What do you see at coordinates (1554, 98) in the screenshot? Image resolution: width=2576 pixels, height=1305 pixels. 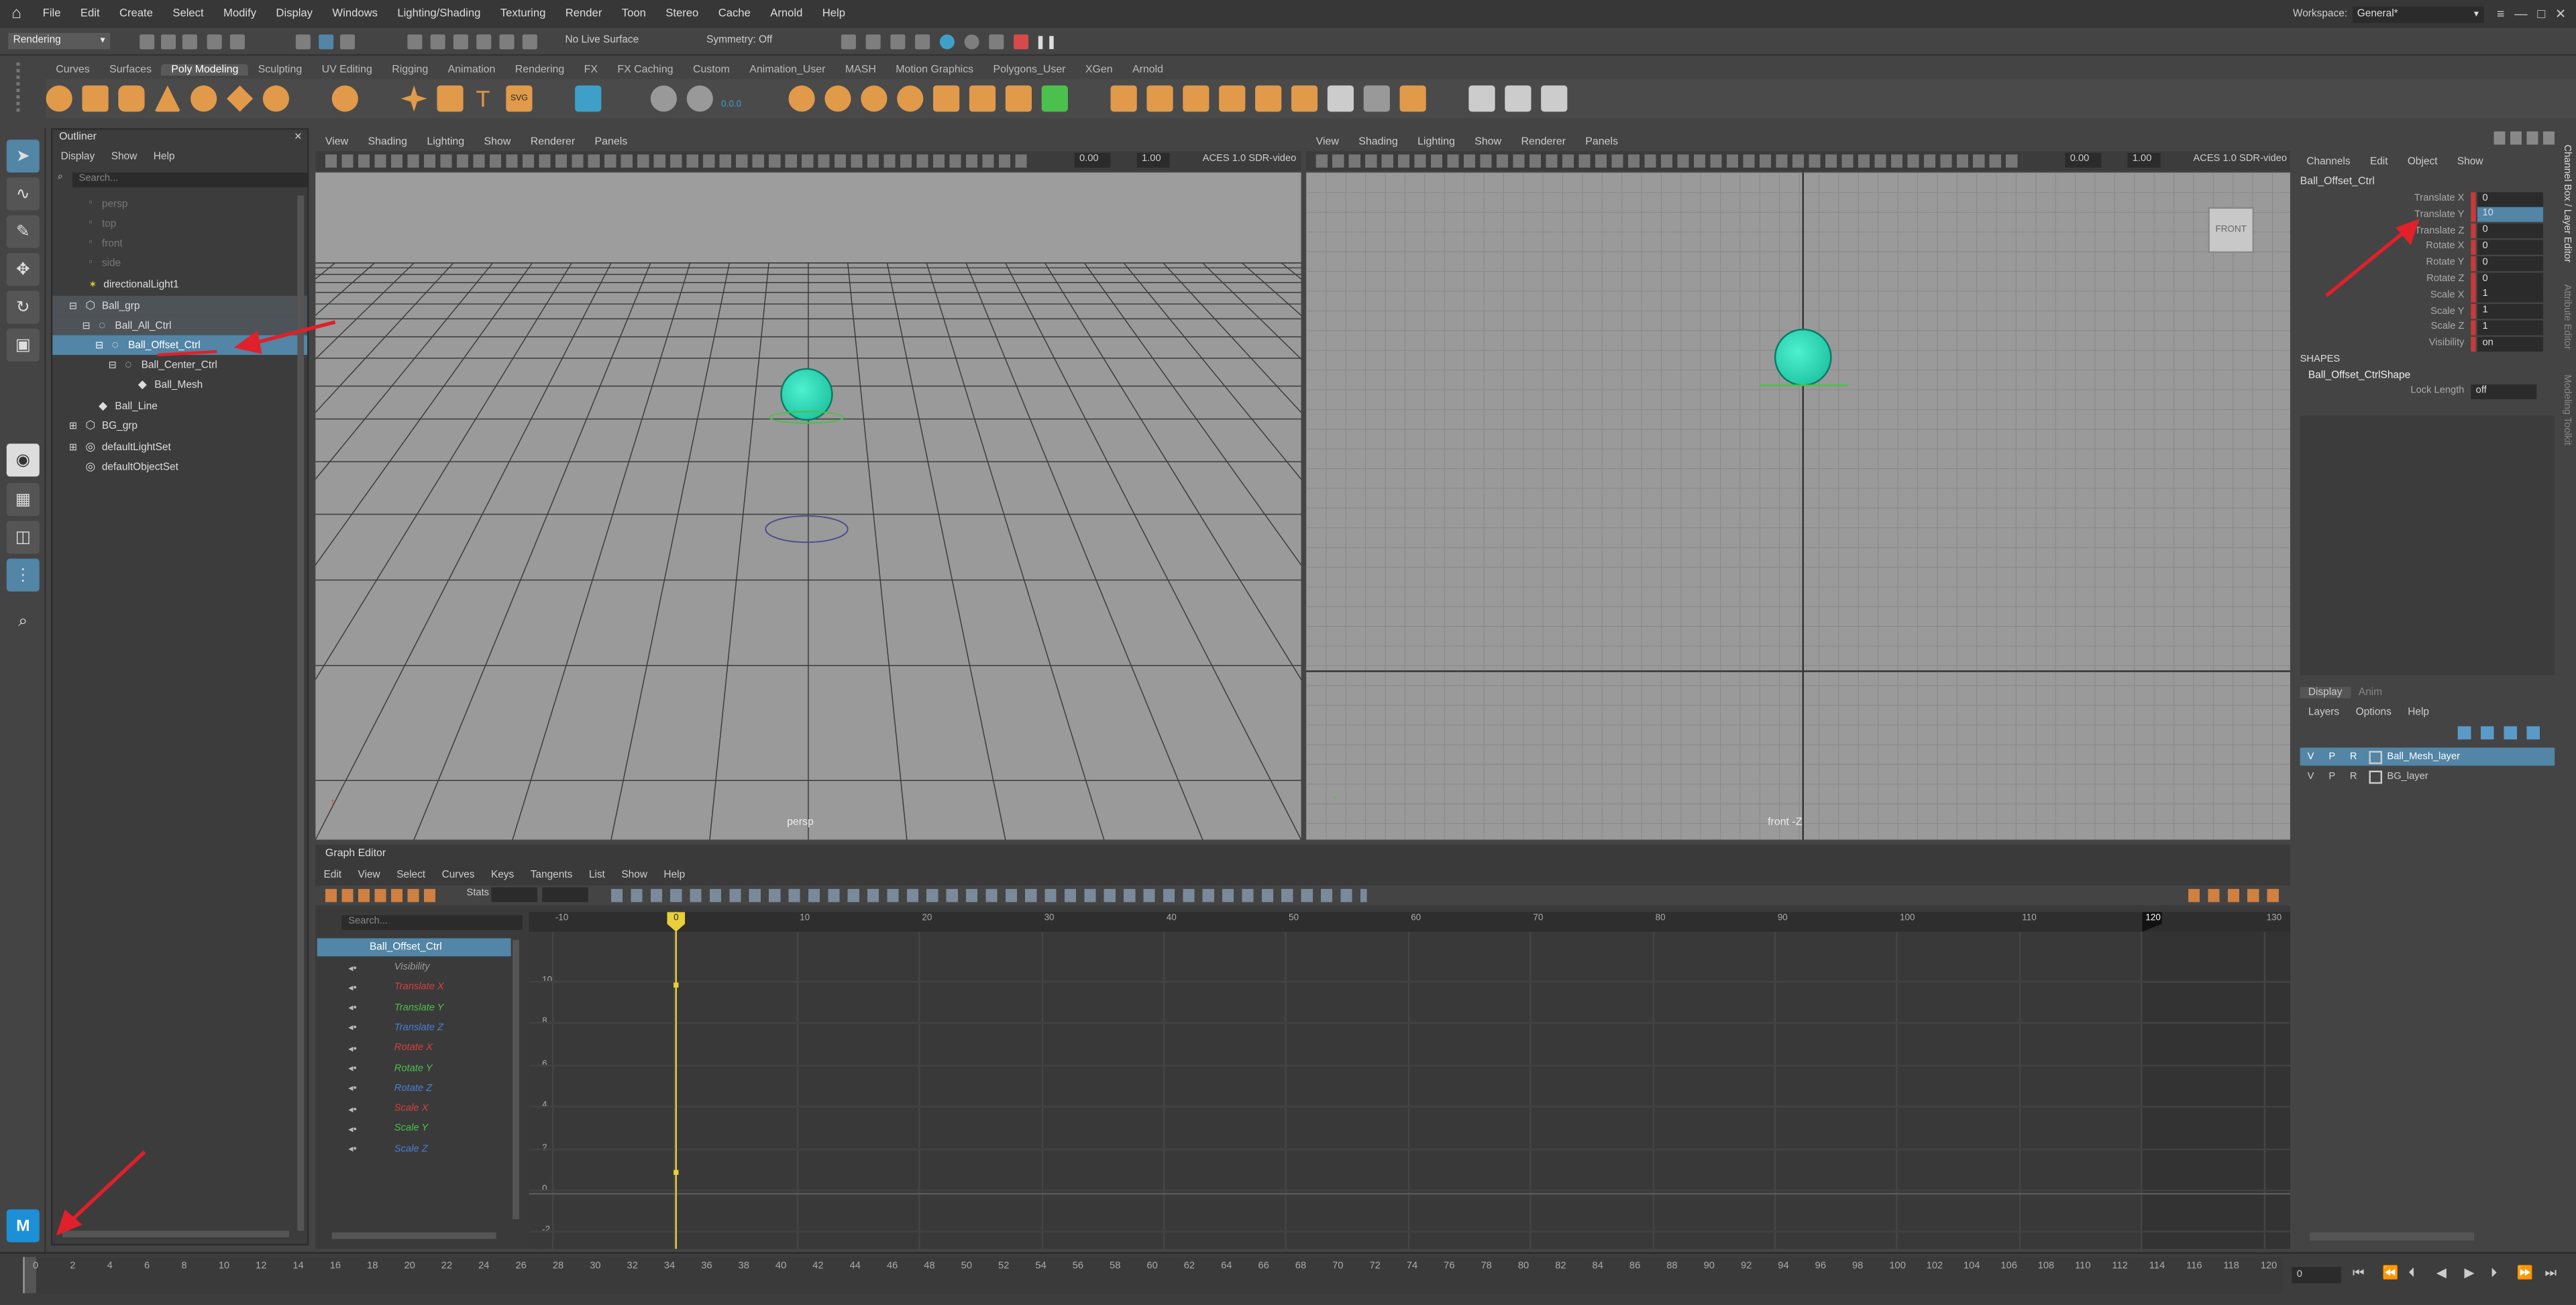 I see `relax-brush-icon` at bounding box center [1554, 98].